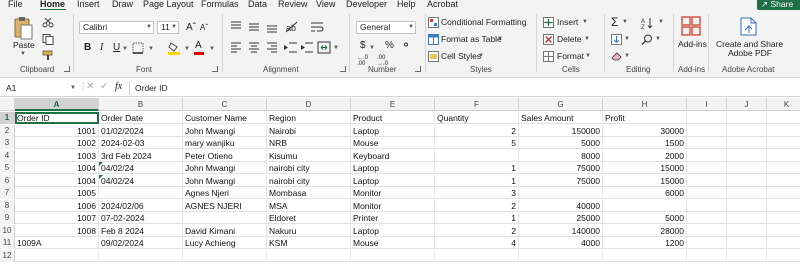  What do you see at coordinates (104, 86) in the screenshot?
I see `confirm-entry-icon: ✓` at bounding box center [104, 86].